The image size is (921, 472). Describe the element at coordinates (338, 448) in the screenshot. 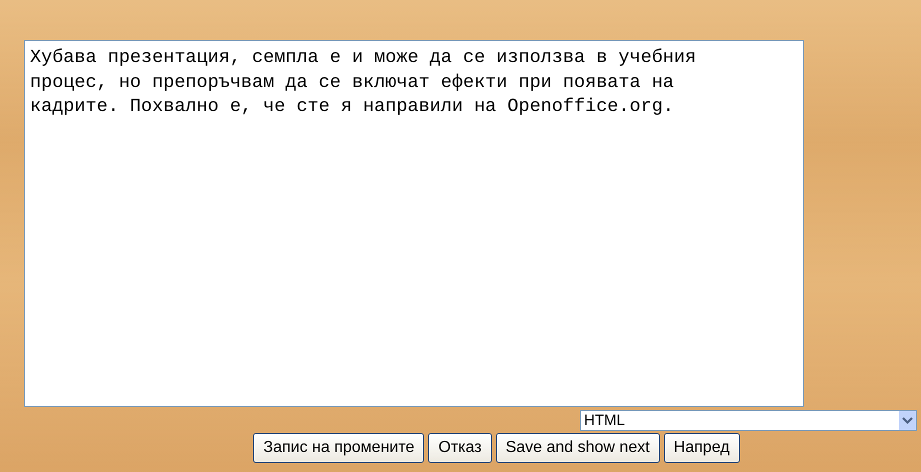

I see `form-button: Запис на промените` at that location.